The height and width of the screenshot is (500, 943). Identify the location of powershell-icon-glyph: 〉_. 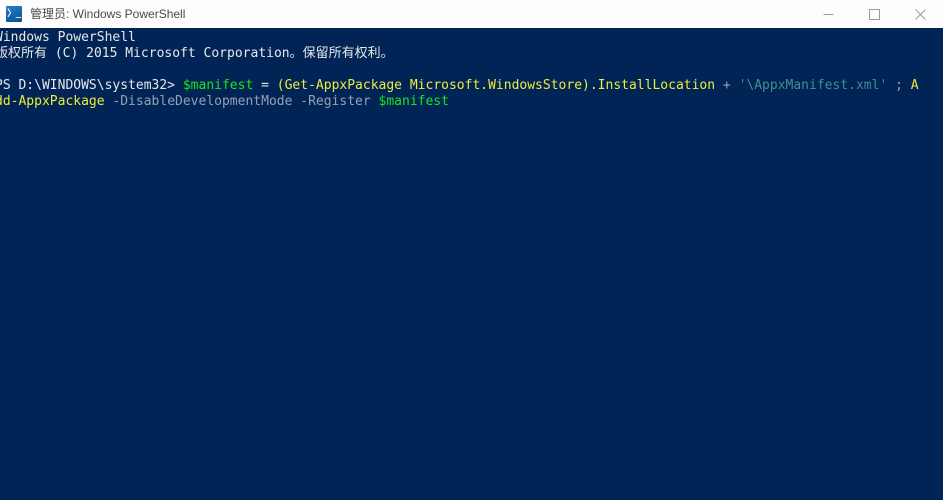
(14, 14).